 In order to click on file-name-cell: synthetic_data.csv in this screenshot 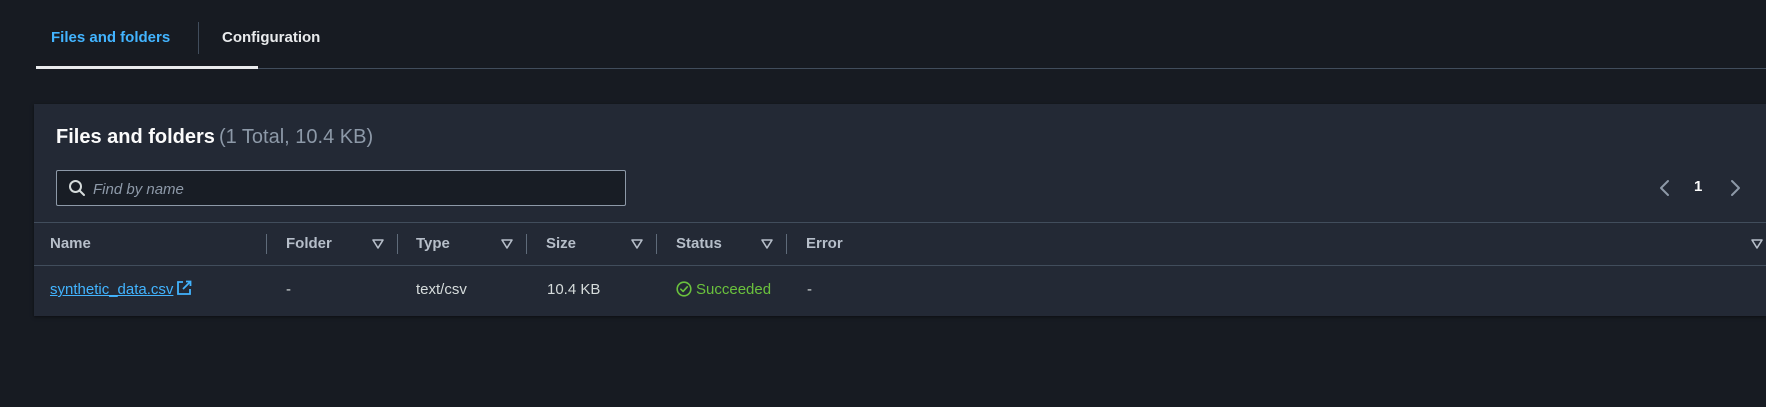, I will do `click(121, 290)`.